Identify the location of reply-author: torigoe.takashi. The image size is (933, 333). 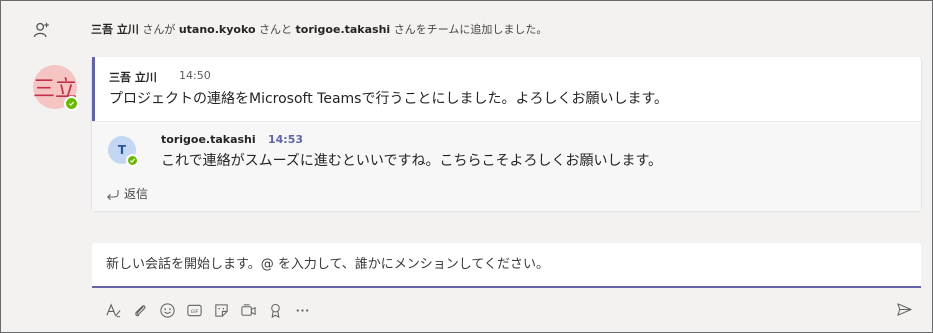
(208, 139).